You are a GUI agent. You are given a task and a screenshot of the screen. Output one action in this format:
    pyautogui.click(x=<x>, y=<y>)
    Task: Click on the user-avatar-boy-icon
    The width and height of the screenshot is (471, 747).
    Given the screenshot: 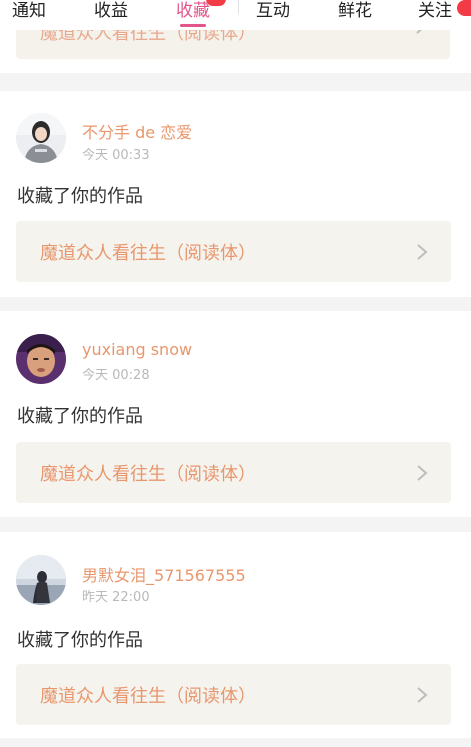 What is the action you would take?
    pyautogui.click(x=41, y=359)
    